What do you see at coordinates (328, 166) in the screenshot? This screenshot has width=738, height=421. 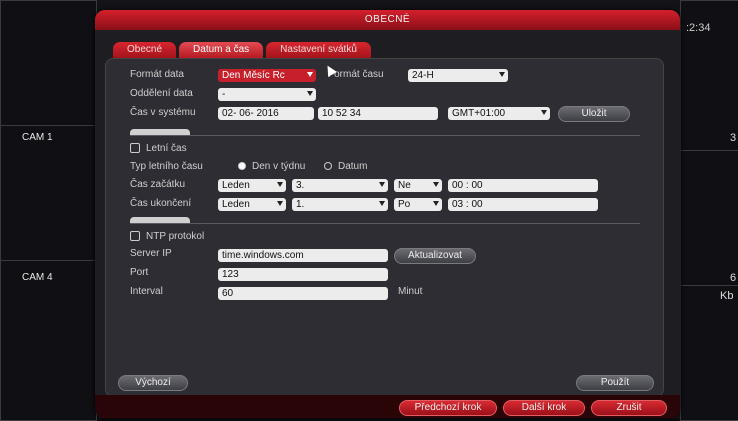 I see `dst-date-radio` at bounding box center [328, 166].